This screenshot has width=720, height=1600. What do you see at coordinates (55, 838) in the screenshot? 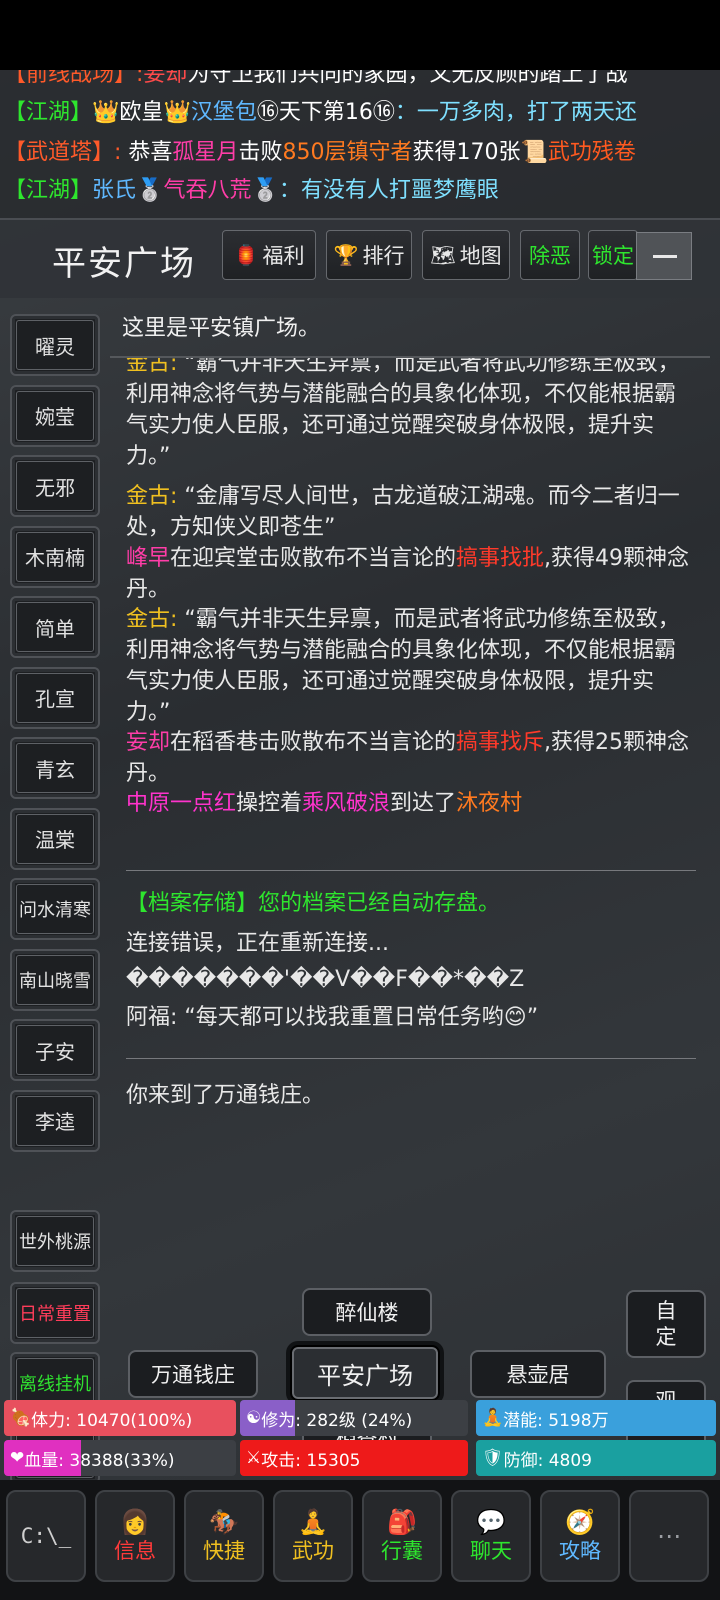
I see `npc-button: 温棠` at bounding box center [55, 838].